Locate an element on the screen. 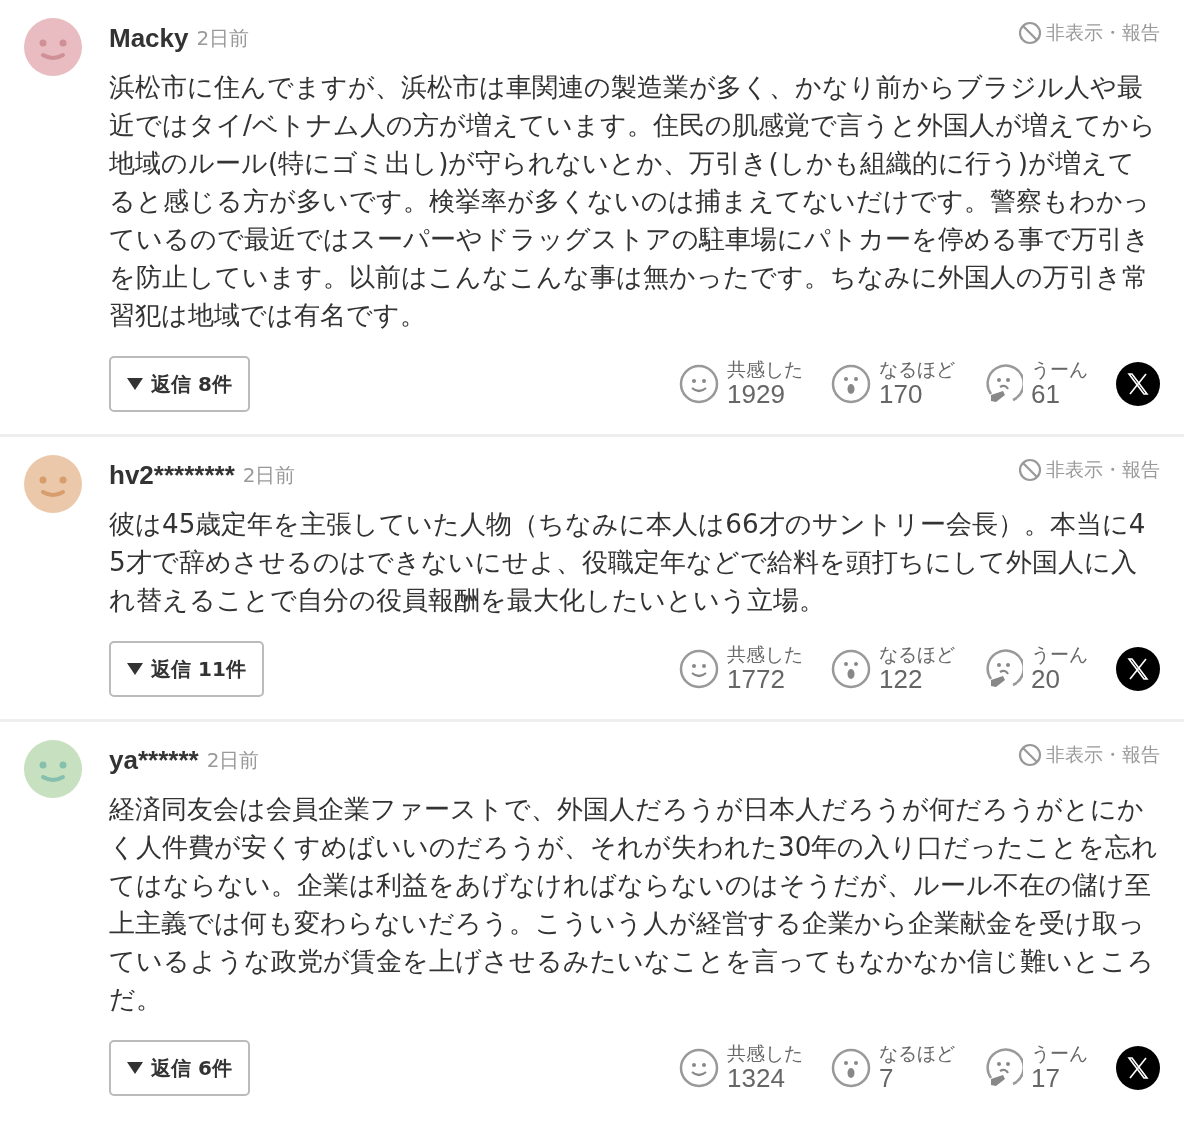 The width and height of the screenshot is (1184, 1126). user-name: Macky is located at coordinates (149, 38).